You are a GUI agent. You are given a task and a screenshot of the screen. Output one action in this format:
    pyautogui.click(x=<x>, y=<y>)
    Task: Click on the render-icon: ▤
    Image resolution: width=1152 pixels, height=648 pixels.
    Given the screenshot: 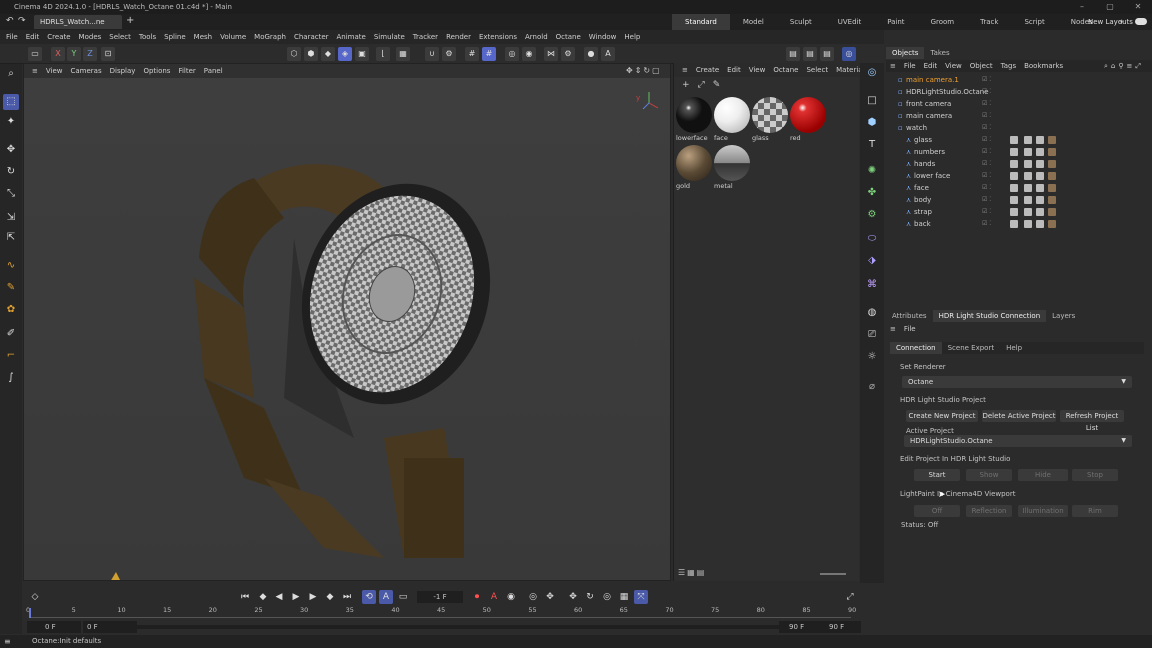 What is the action you would take?
    pyautogui.click(x=793, y=54)
    